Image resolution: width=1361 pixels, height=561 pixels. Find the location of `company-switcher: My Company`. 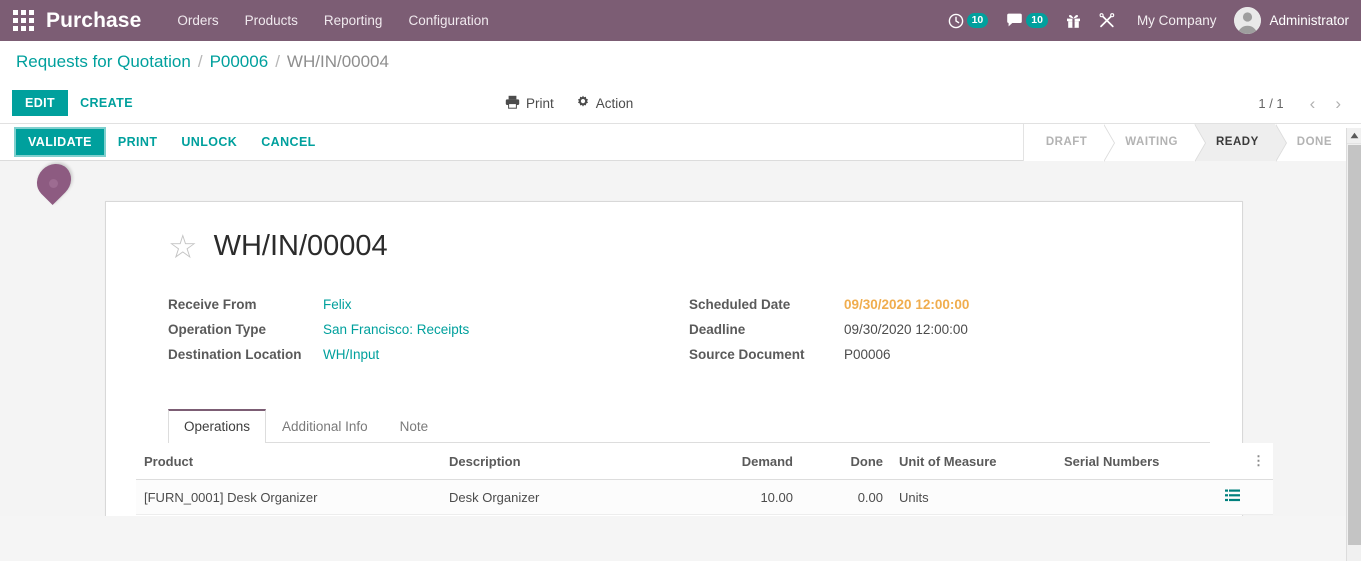

company-switcher: My Company is located at coordinates (1177, 20).